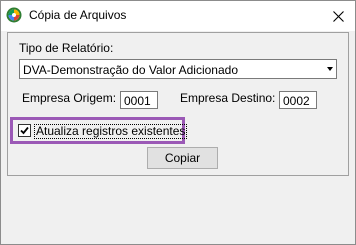 This screenshot has height=245, width=356. I want to click on copy-button: Copiar, so click(182, 158).